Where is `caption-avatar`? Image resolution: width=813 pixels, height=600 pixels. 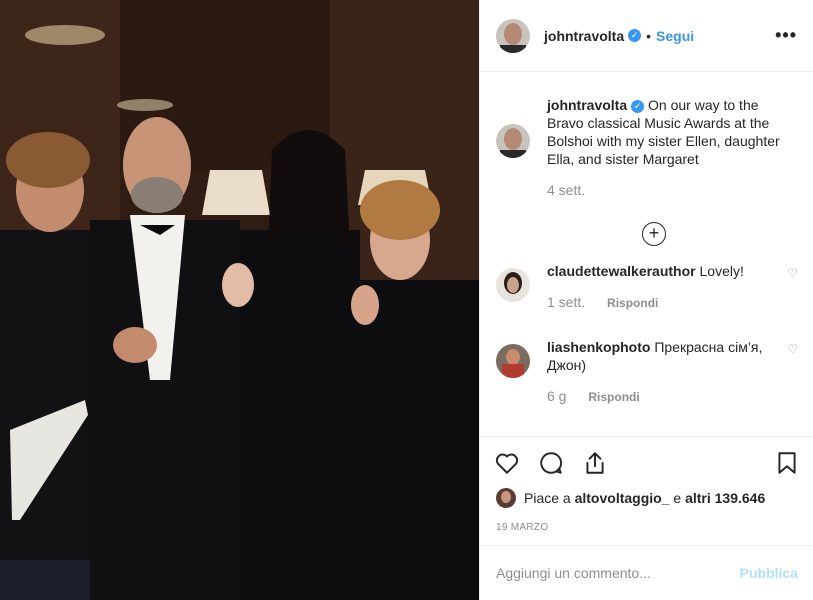
caption-avatar is located at coordinates (513, 141).